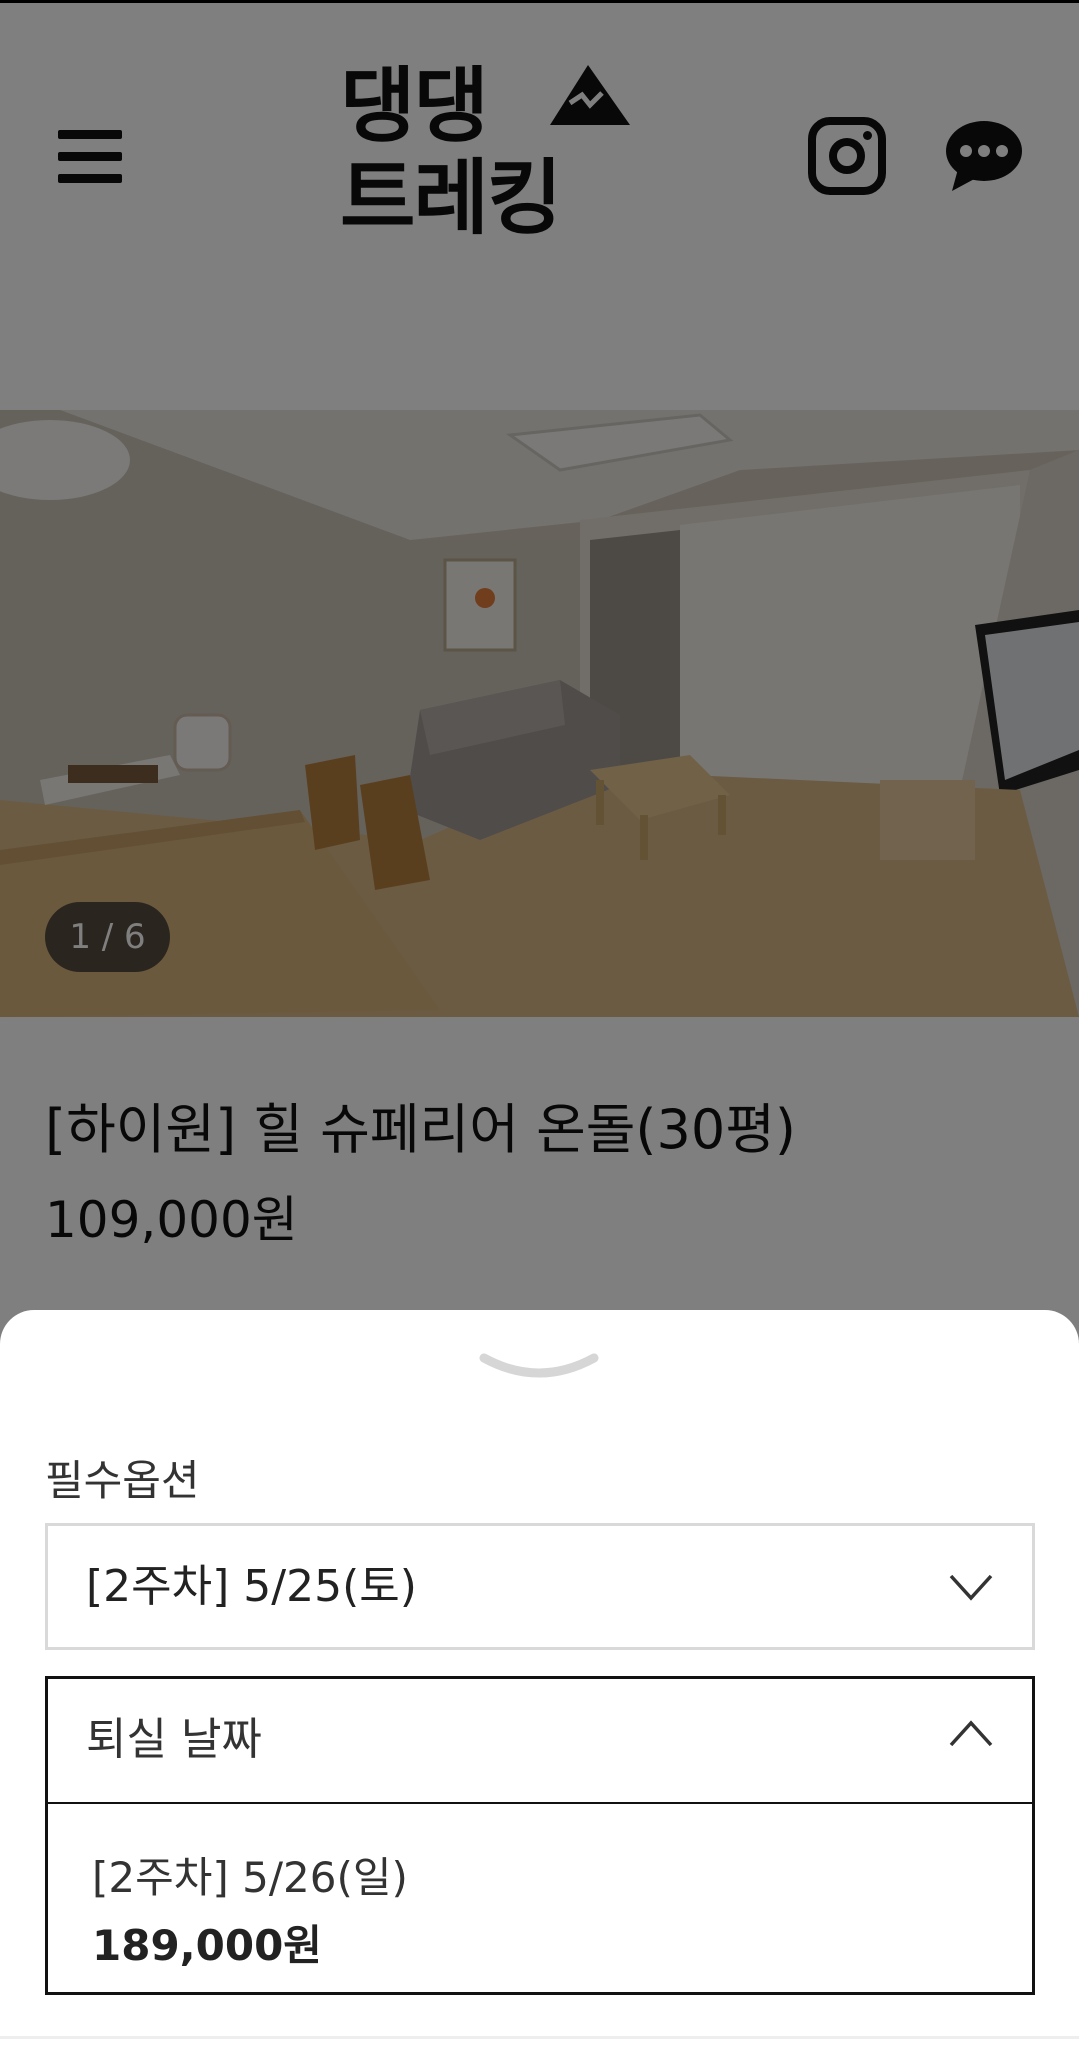 The width and height of the screenshot is (1079, 2059). Describe the element at coordinates (971, 1733) in the screenshot. I see `chevron-up-icon` at that location.